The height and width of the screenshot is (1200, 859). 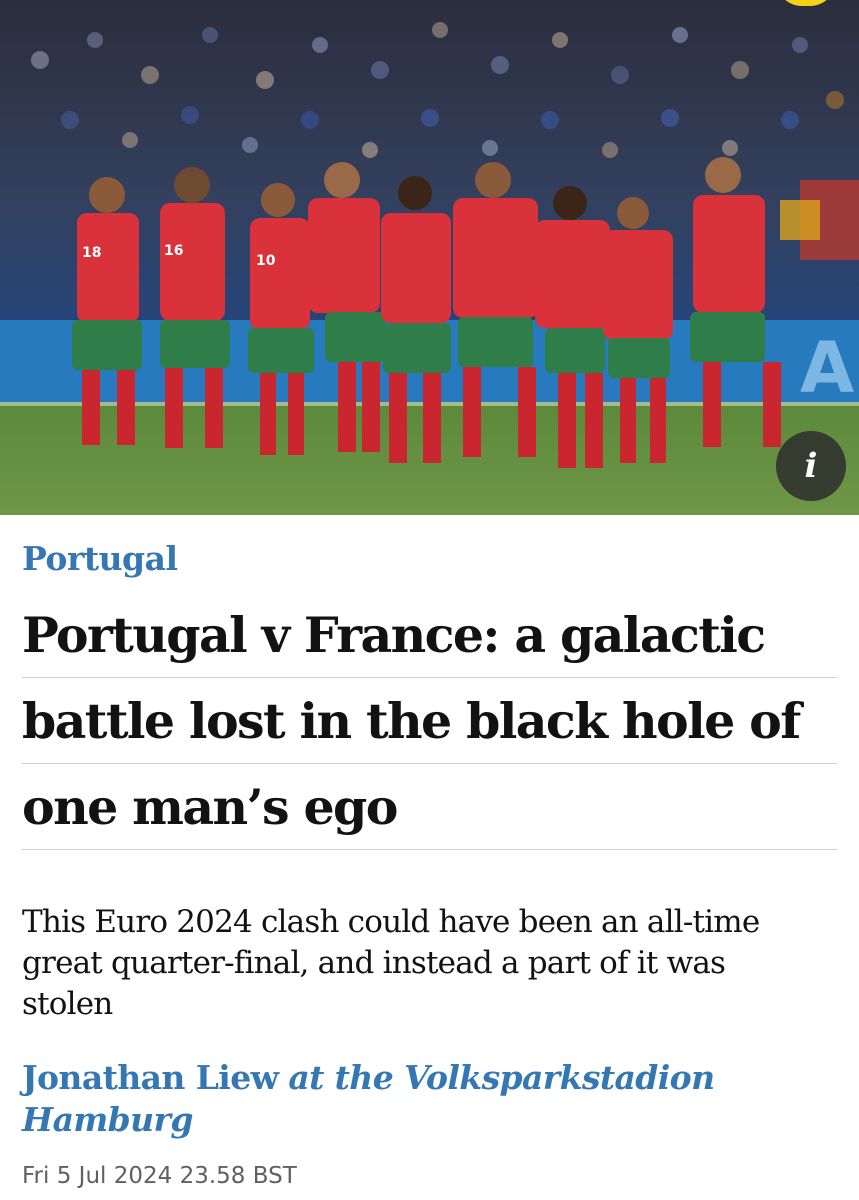 I want to click on headline-line: Portugal v France: a galactic, so click(x=429, y=635).